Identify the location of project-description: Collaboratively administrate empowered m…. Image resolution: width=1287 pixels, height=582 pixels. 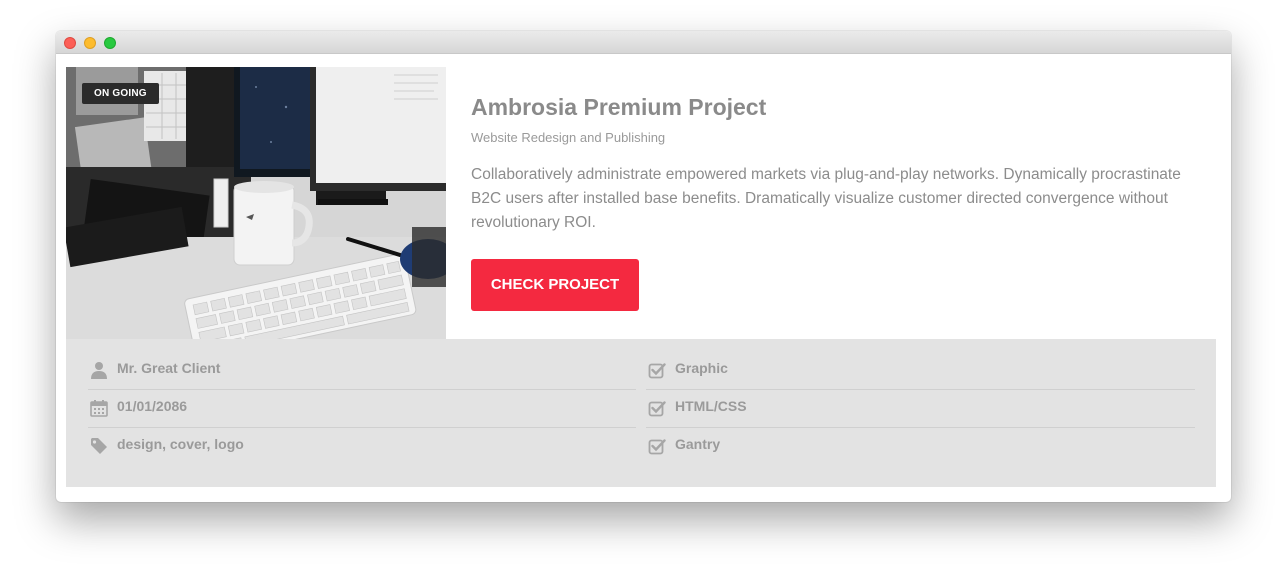
(826, 198).